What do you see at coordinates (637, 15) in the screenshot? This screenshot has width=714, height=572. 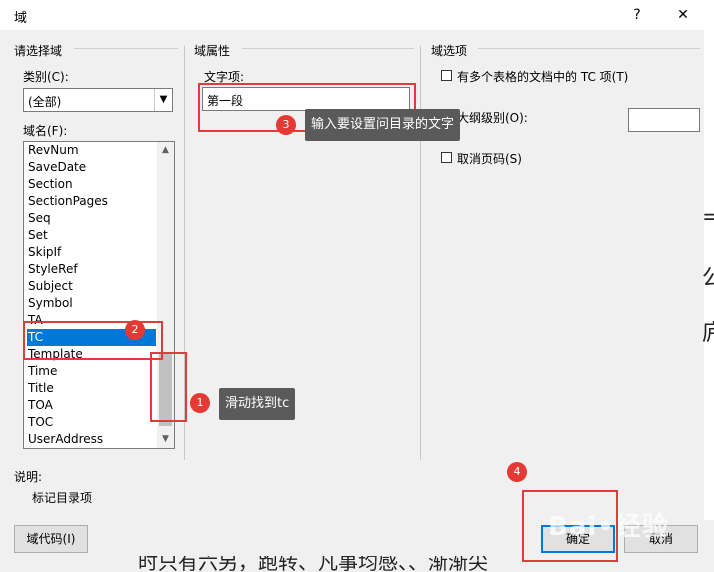 I see `help-icon: ?` at bounding box center [637, 15].